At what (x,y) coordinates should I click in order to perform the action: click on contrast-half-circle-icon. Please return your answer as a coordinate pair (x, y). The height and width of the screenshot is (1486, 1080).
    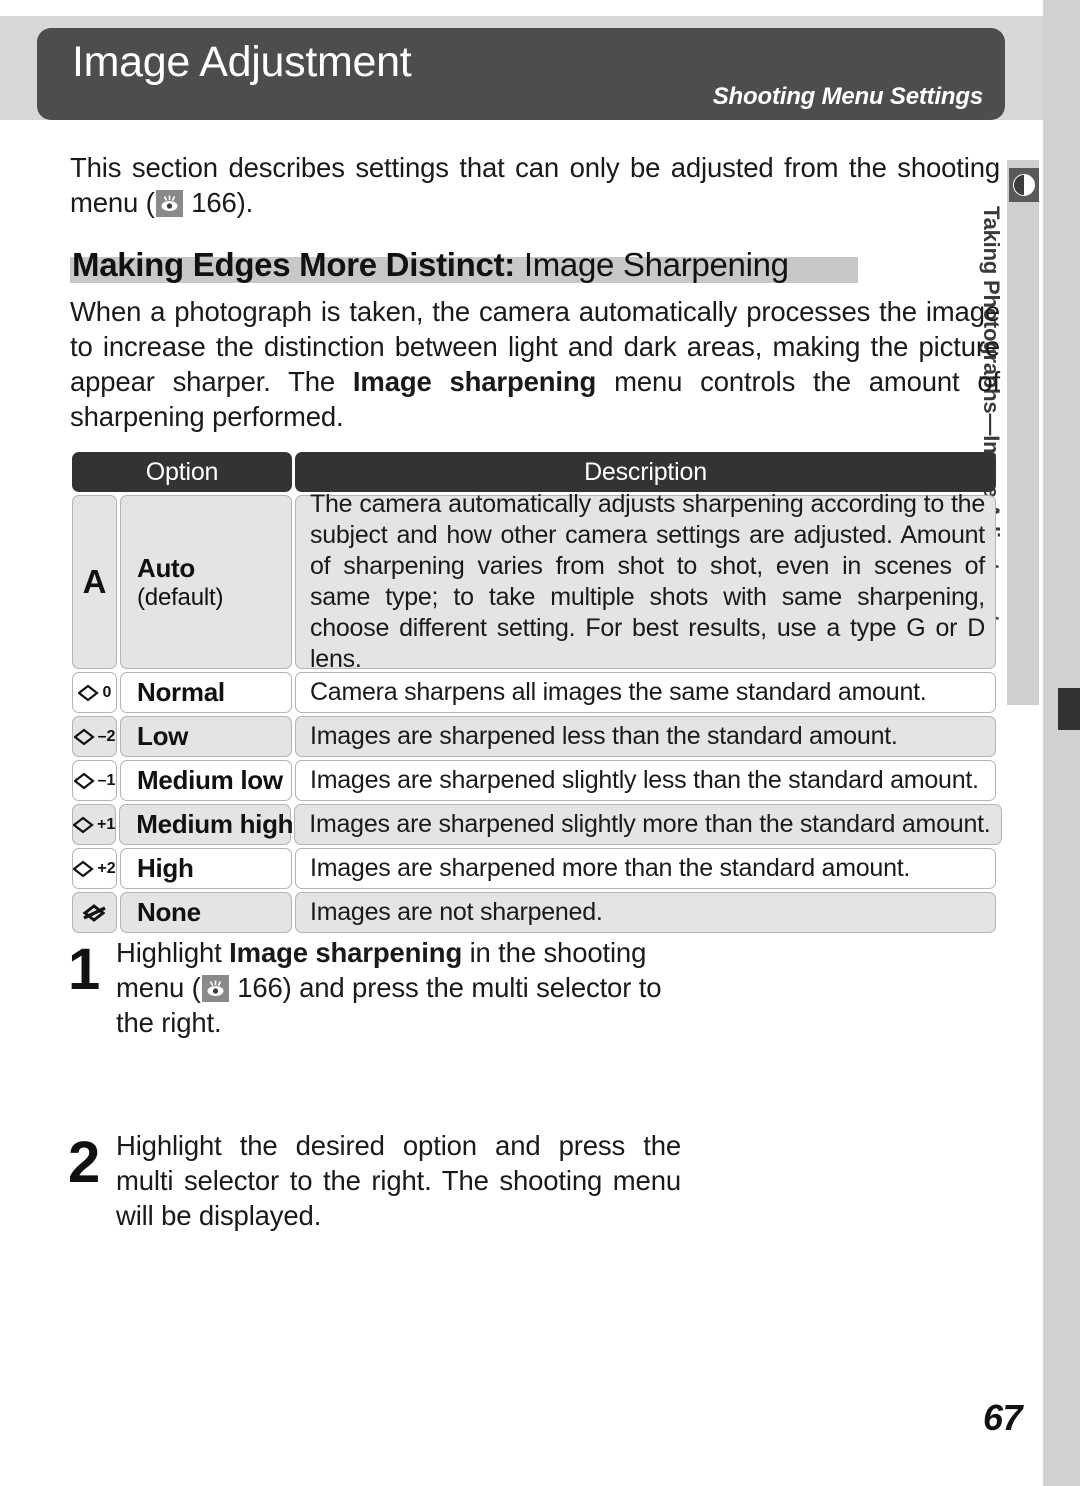
    Looking at the image, I should click on (1024, 185).